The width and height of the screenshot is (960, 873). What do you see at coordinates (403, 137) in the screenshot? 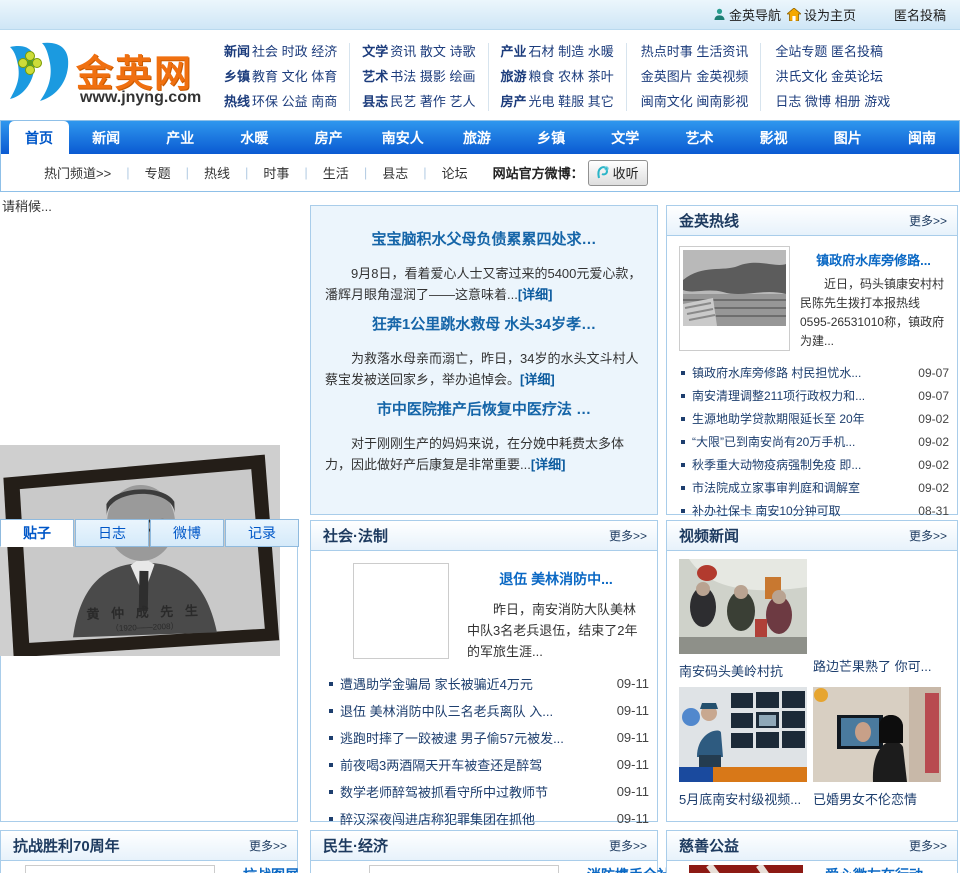
I see `nav-tab-nananren: 南安人` at bounding box center [403, 137].